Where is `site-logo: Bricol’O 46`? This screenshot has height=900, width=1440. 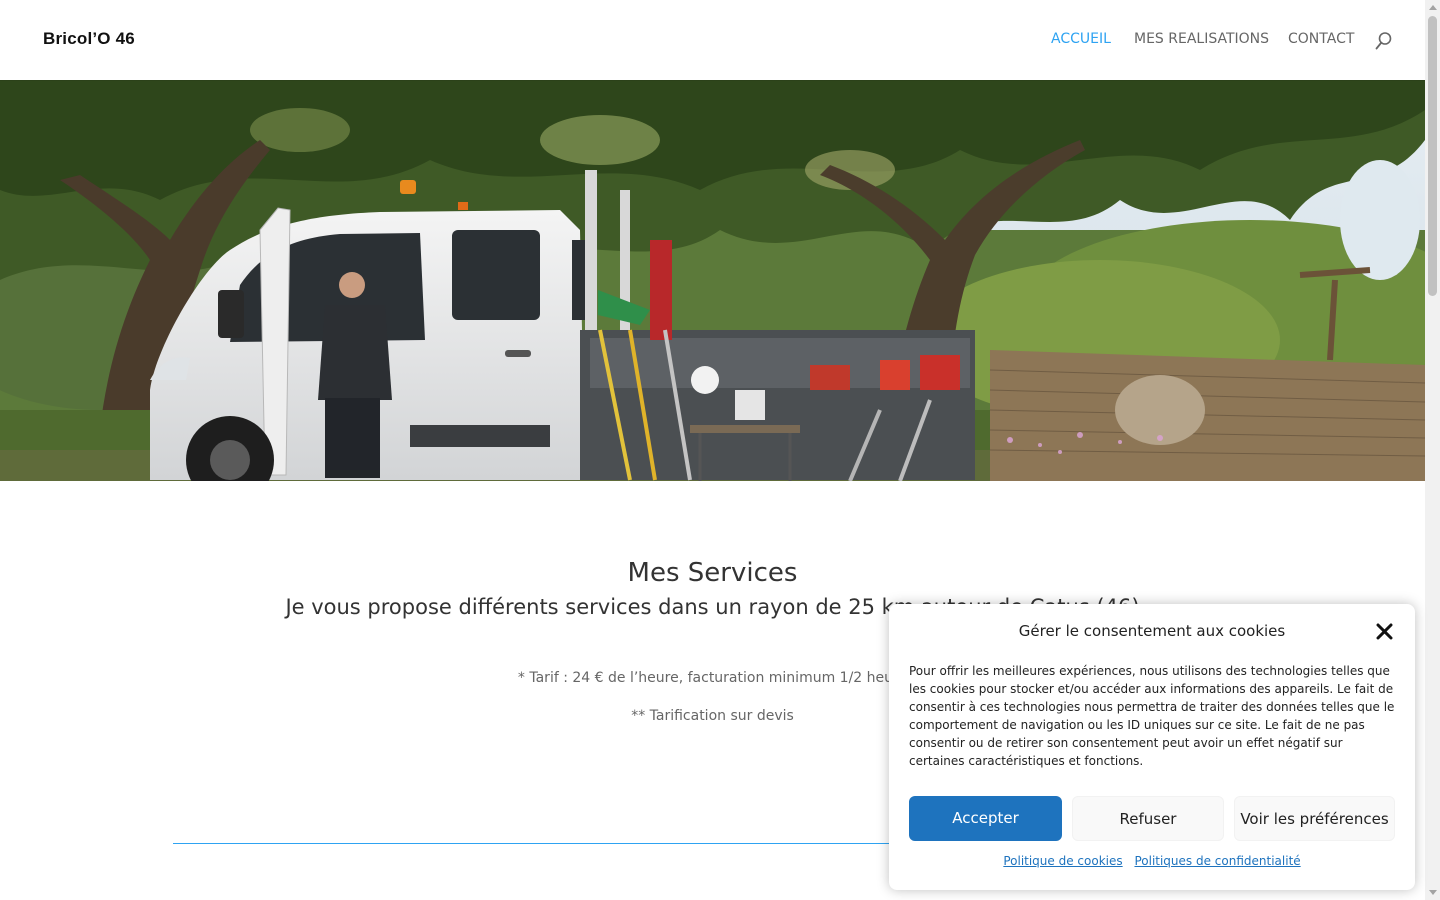 site-logo: Bricol’O 46 is located at coordinates (89, 39).